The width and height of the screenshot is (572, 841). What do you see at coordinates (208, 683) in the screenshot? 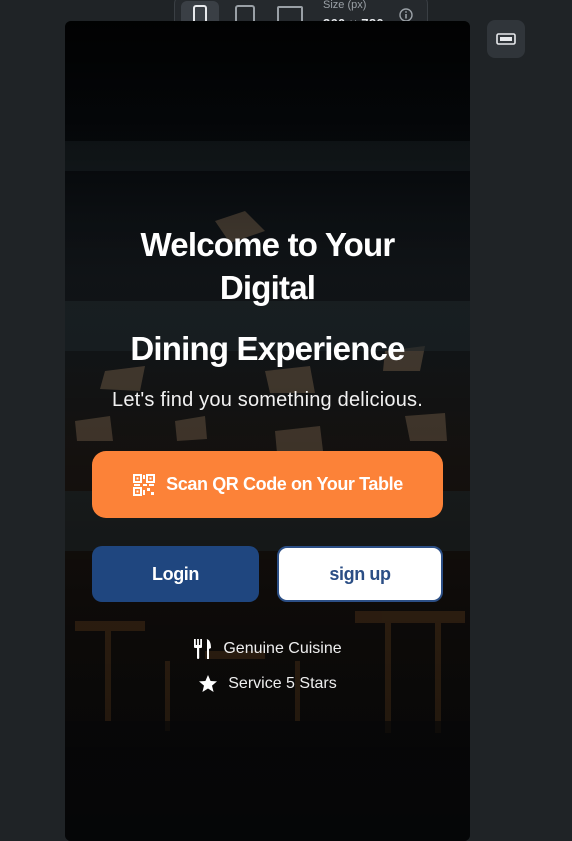
I see `star-icon` at bounding box center [208, 683].